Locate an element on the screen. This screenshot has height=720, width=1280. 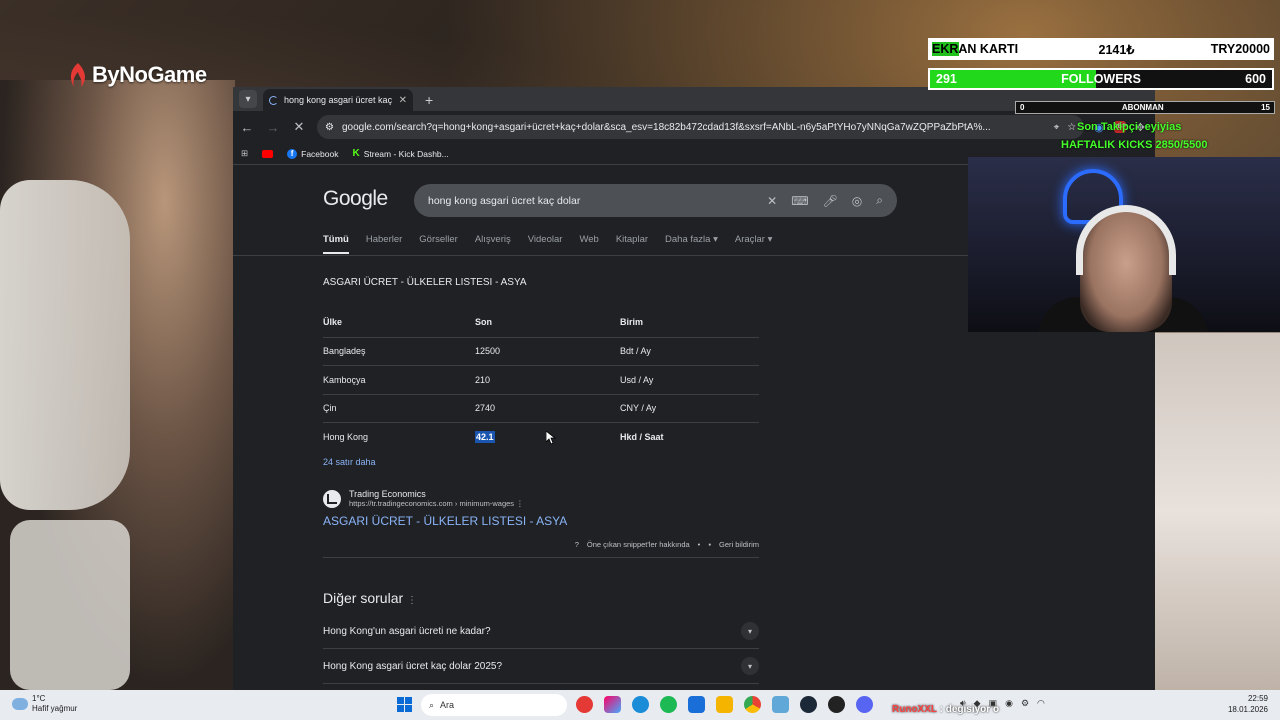
people-also-ask-title: Diğer sorular ⋮ is located at coordinates (370, 598).